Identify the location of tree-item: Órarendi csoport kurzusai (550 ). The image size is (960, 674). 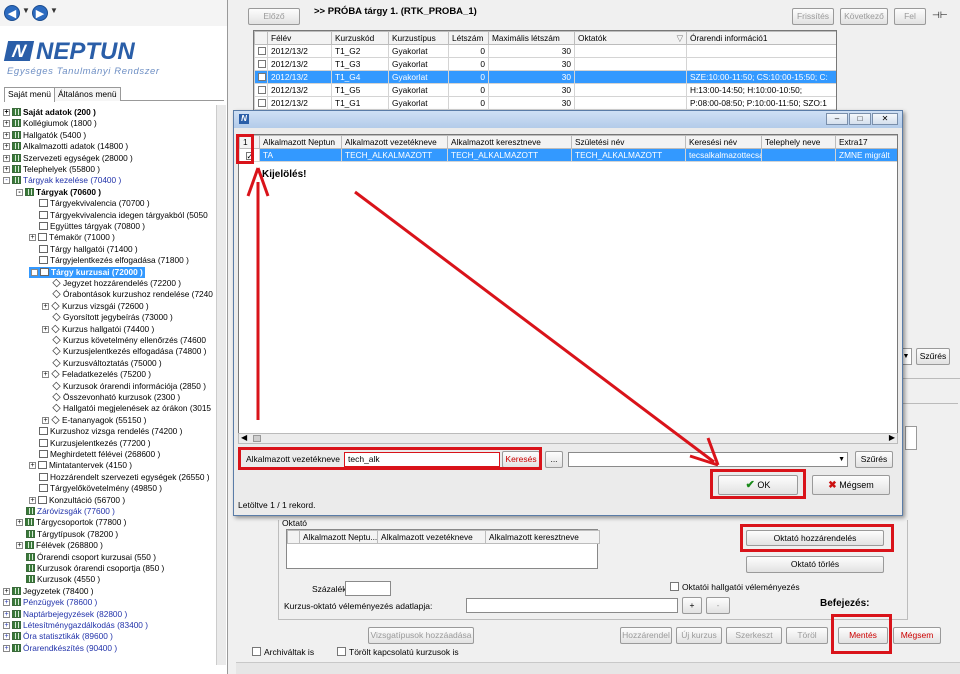
(91, 557).